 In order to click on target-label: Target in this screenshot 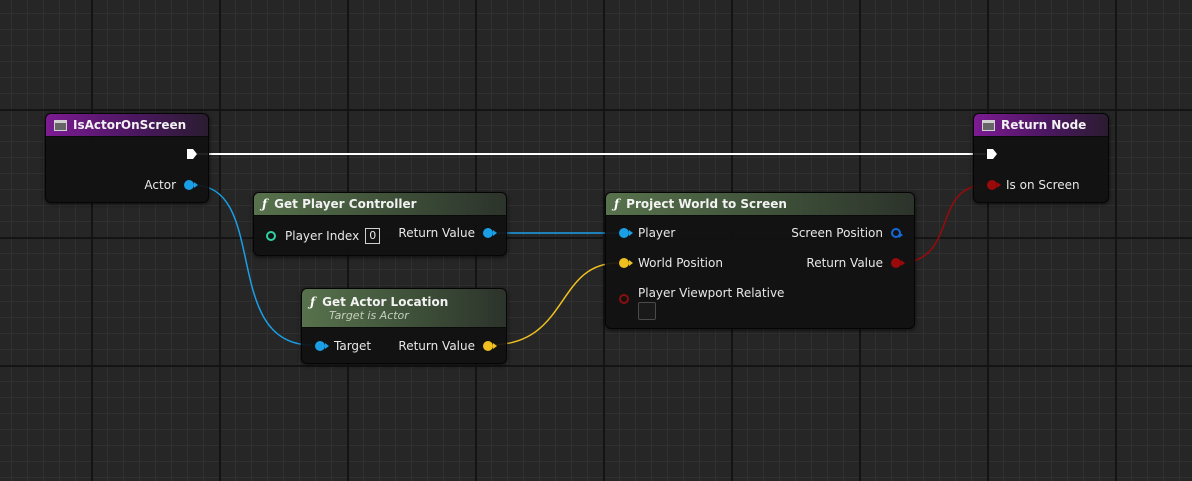, I will do `click(353, 346)`.